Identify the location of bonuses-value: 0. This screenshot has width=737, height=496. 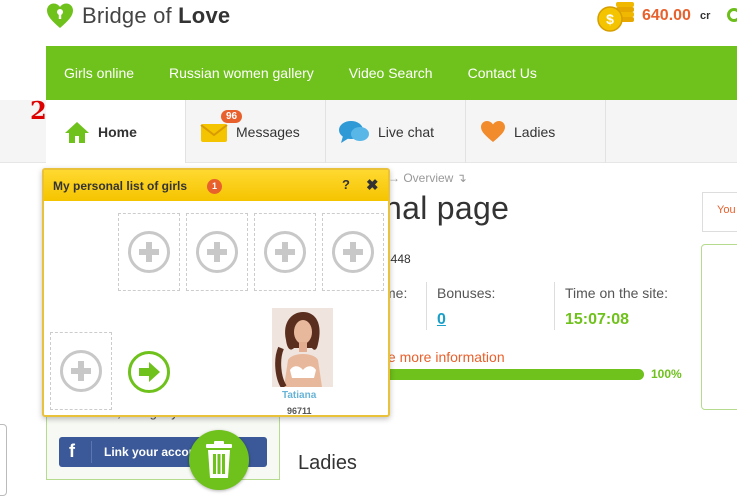
(441, 320).